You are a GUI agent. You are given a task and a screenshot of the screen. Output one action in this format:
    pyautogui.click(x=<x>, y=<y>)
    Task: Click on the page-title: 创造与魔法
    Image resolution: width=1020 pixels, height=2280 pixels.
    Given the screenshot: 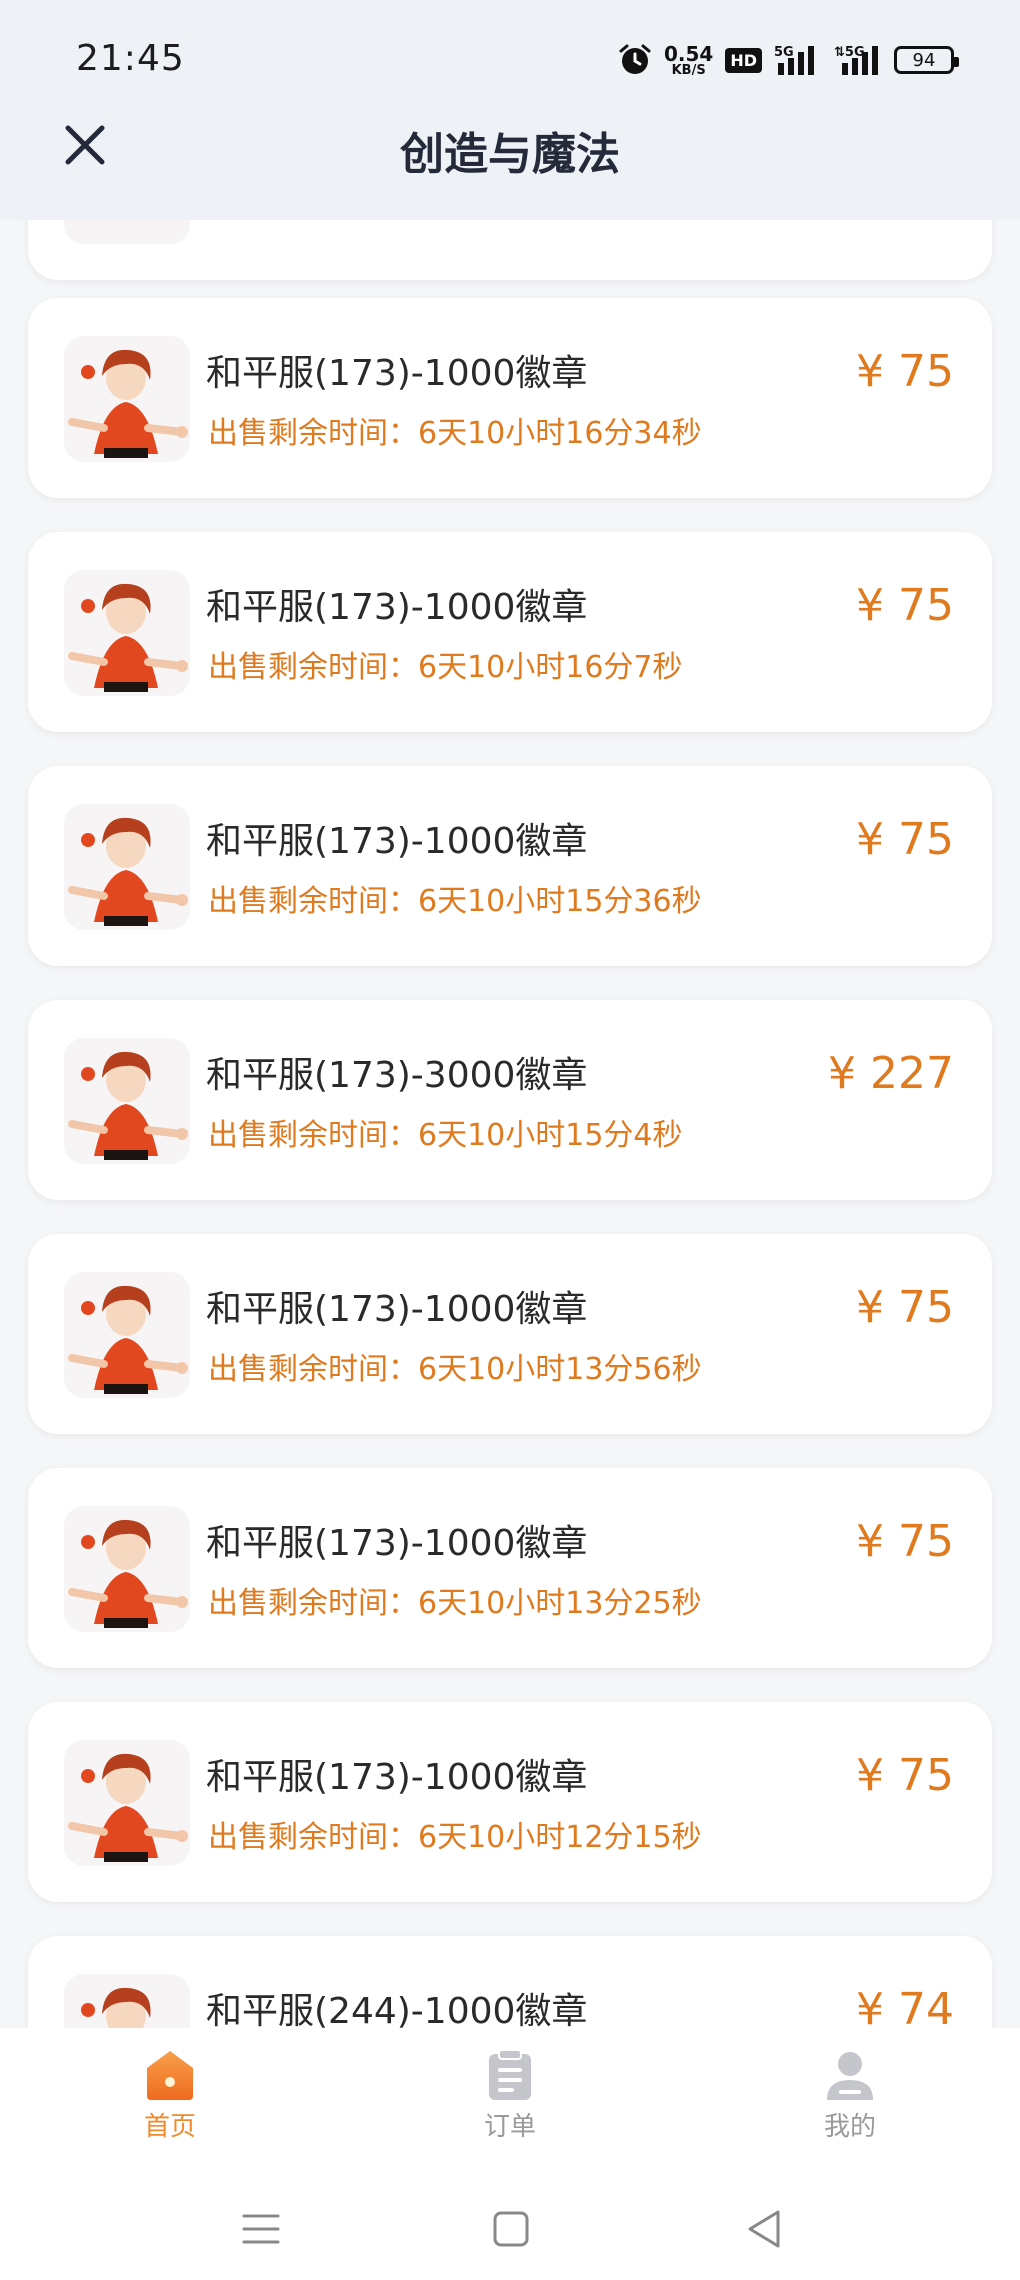 What is the action you would take?
    pyautogui.click(x=510, y=154)
    